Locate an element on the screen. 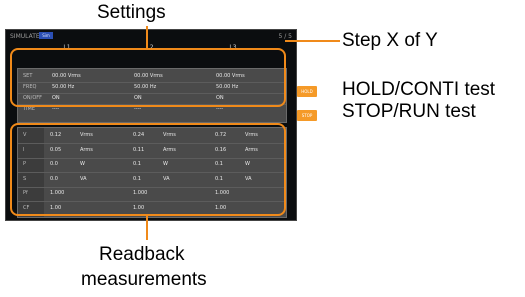 The height and width of the screenshot is (297, 525). mode-badge: Sim is located at coordinates (46, 35).